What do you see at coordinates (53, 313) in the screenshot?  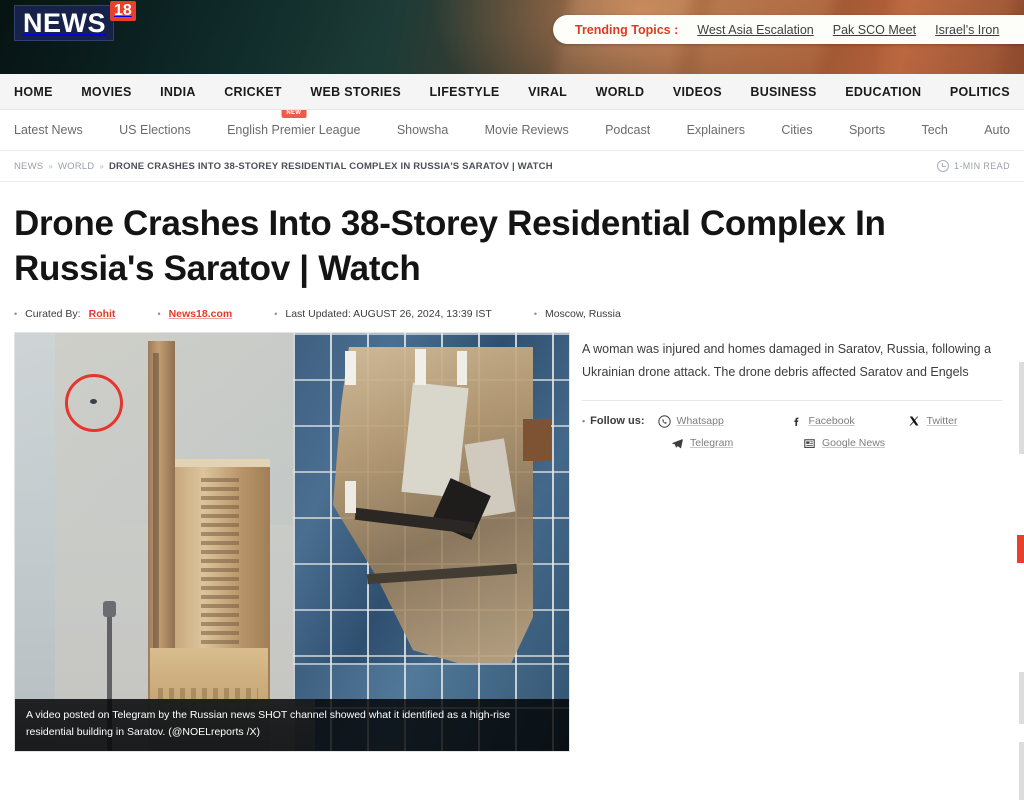 I see `curated-by-label: Curated By:` at bounding box center [53, 313].